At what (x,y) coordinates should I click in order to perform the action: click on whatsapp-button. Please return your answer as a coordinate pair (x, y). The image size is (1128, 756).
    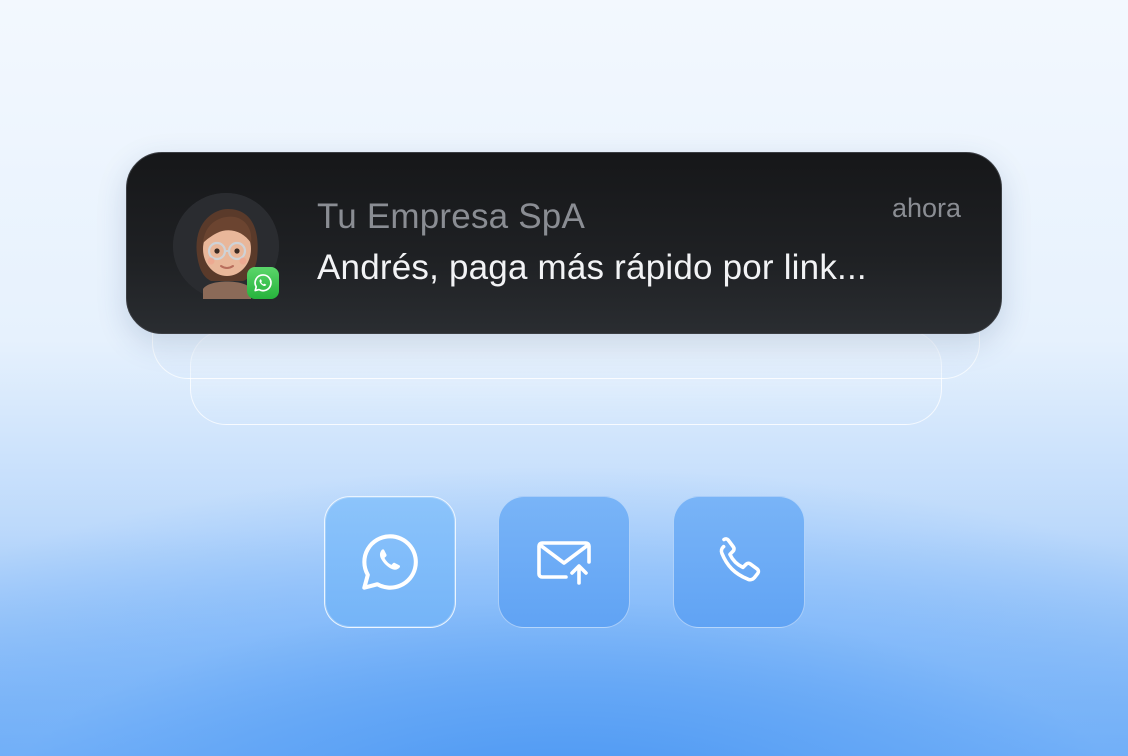
    Looking at the image, I should click on (390, 562).